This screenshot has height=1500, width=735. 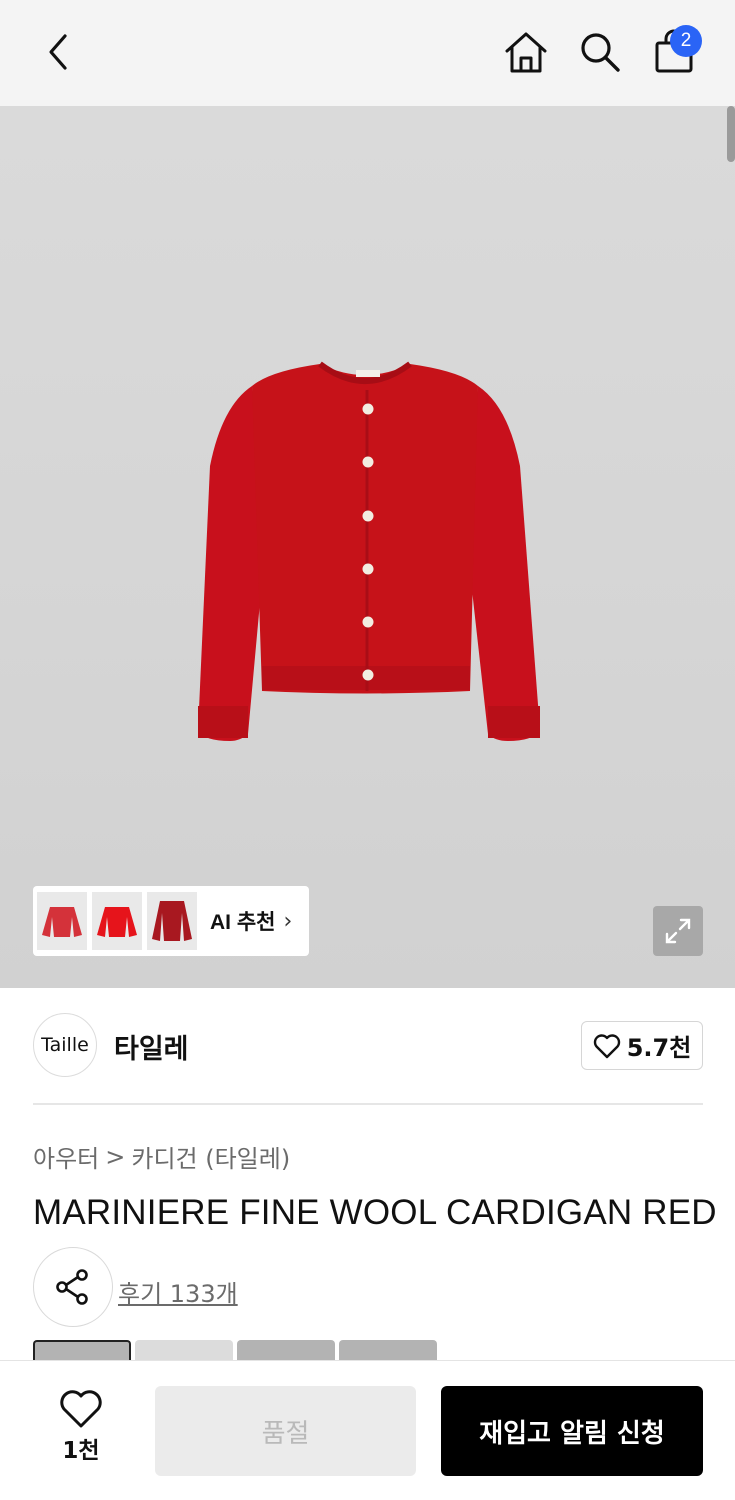 What do you see at coordinates (659, 1048) in the screenshot?
I see `brand-like-count: 5.7천` at bounding box center [659, 1048].